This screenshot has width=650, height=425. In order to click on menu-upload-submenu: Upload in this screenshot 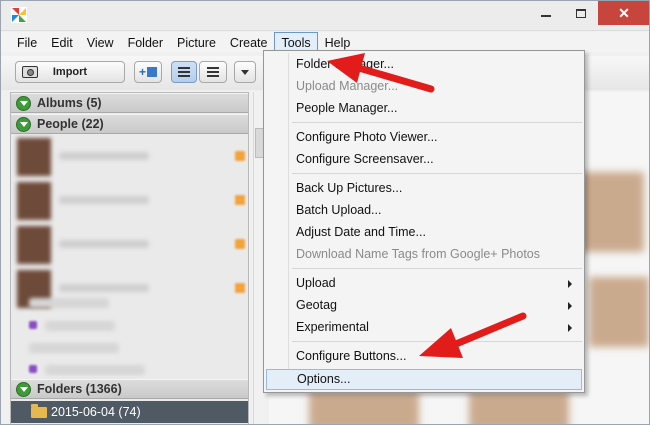, I will do `click(424, 283)`.